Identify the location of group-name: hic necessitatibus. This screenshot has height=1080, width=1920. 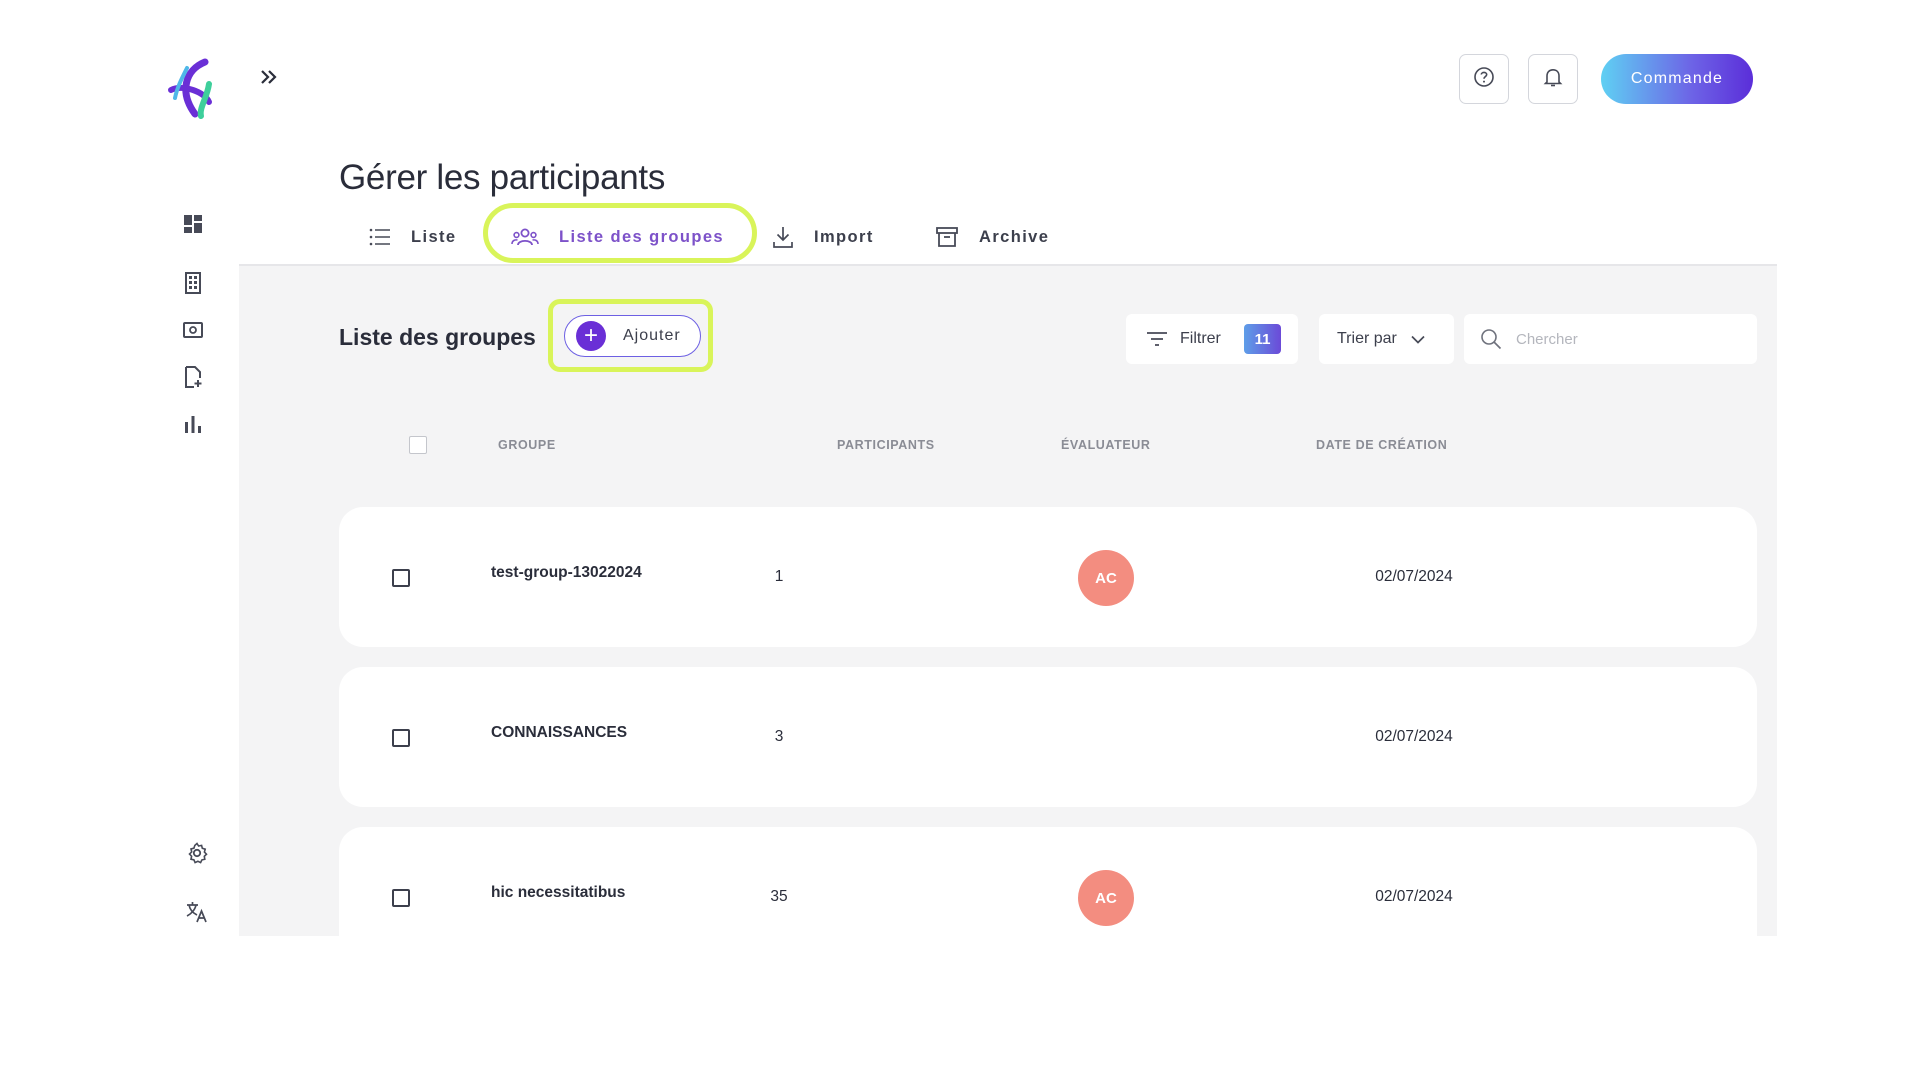
(558, 893).